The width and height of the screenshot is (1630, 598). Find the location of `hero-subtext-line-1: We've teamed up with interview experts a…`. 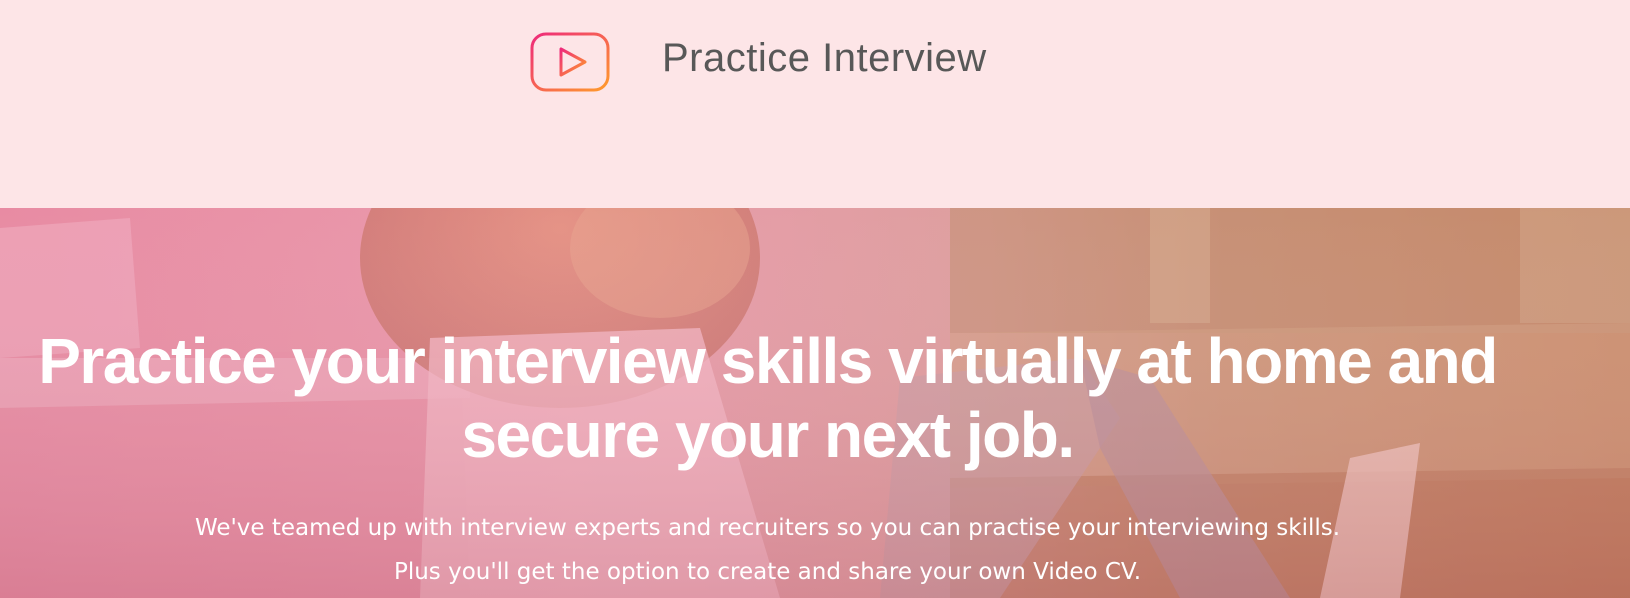

hero-subtext-line-1: We've teamed up with interview experts a… is located at coordinates (767, 528).